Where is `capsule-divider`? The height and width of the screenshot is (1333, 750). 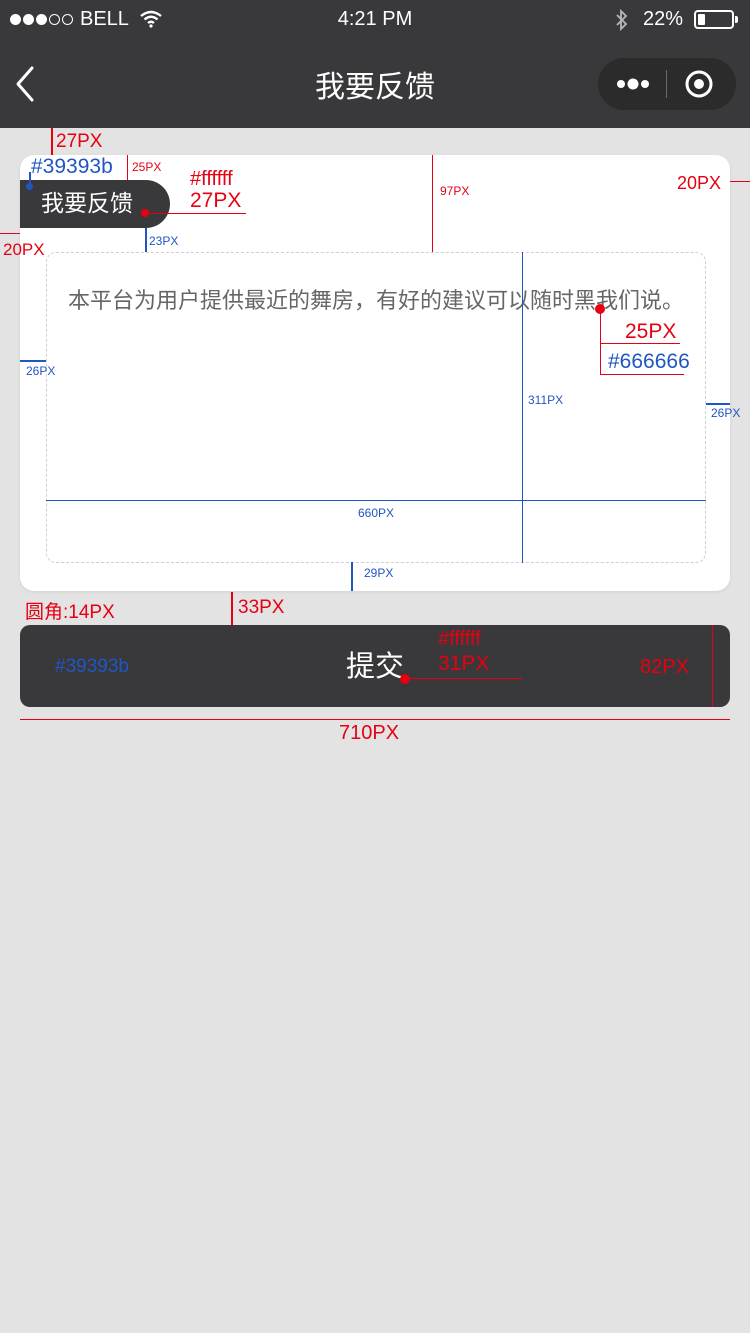 capsule-divider is located at coordinates (666, 84).